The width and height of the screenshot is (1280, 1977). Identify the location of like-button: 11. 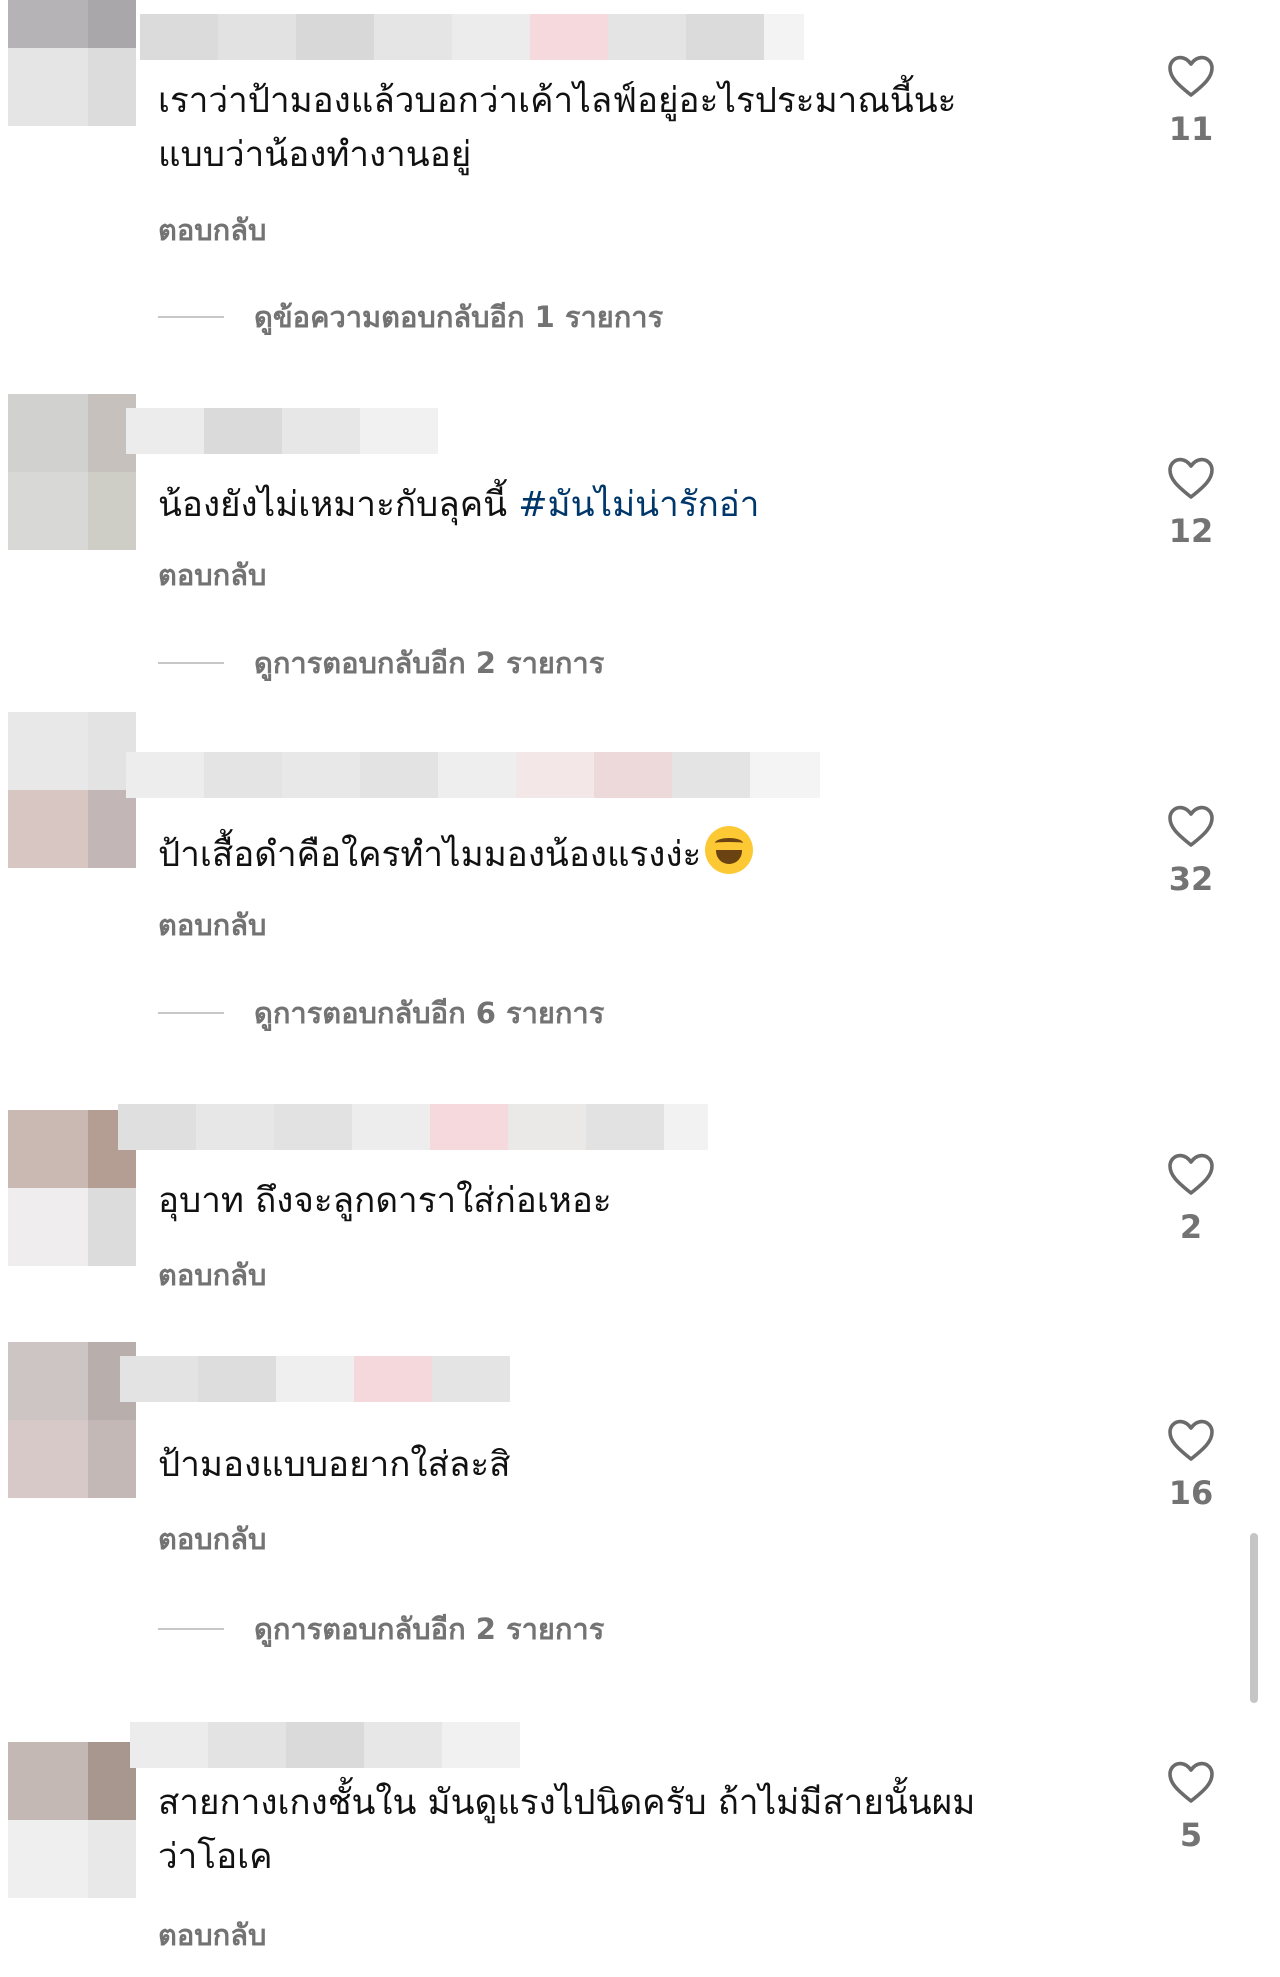
(1191, 101).